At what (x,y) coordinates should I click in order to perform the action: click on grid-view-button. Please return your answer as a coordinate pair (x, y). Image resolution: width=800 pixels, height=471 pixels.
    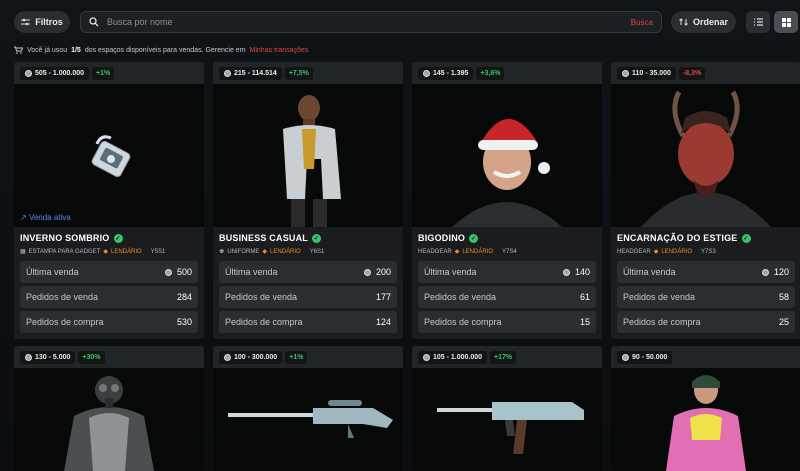
    Looking at the image, I should click on (786, 22).